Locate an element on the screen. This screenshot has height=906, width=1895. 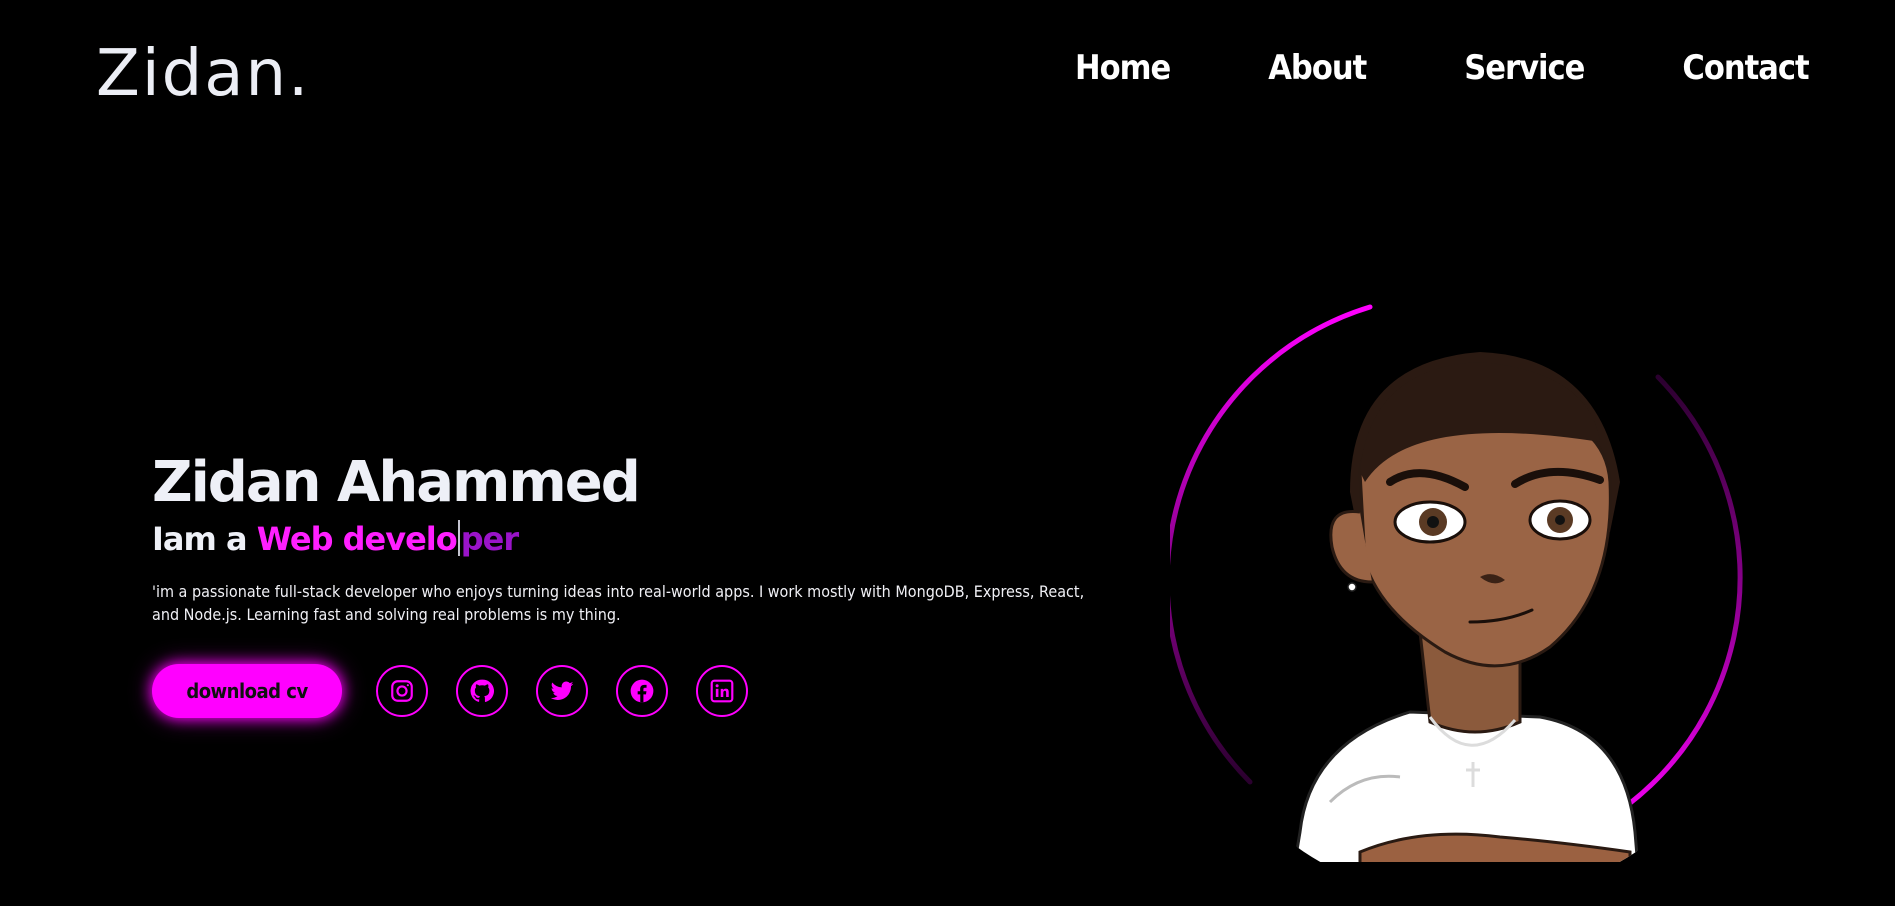
github-icon is located at coordinates (482, 690).